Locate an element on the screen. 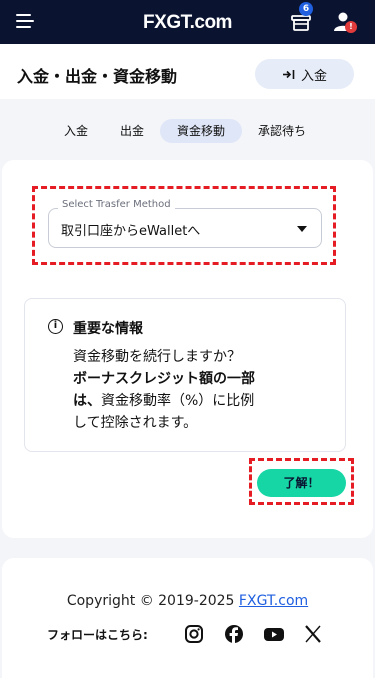  tab-bar: 入金 出金 資金移動 承認待ち is located at coordinates (187, 131).